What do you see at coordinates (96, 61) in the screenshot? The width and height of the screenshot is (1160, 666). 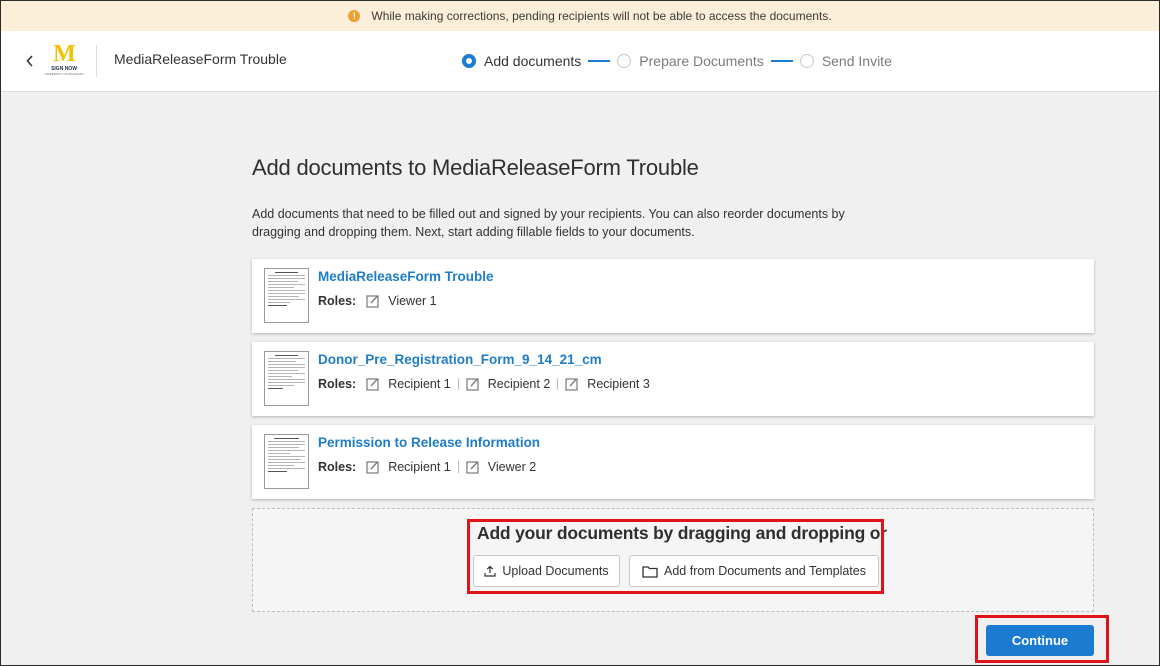 I see `header-divider` at bounding box center [96, 61].